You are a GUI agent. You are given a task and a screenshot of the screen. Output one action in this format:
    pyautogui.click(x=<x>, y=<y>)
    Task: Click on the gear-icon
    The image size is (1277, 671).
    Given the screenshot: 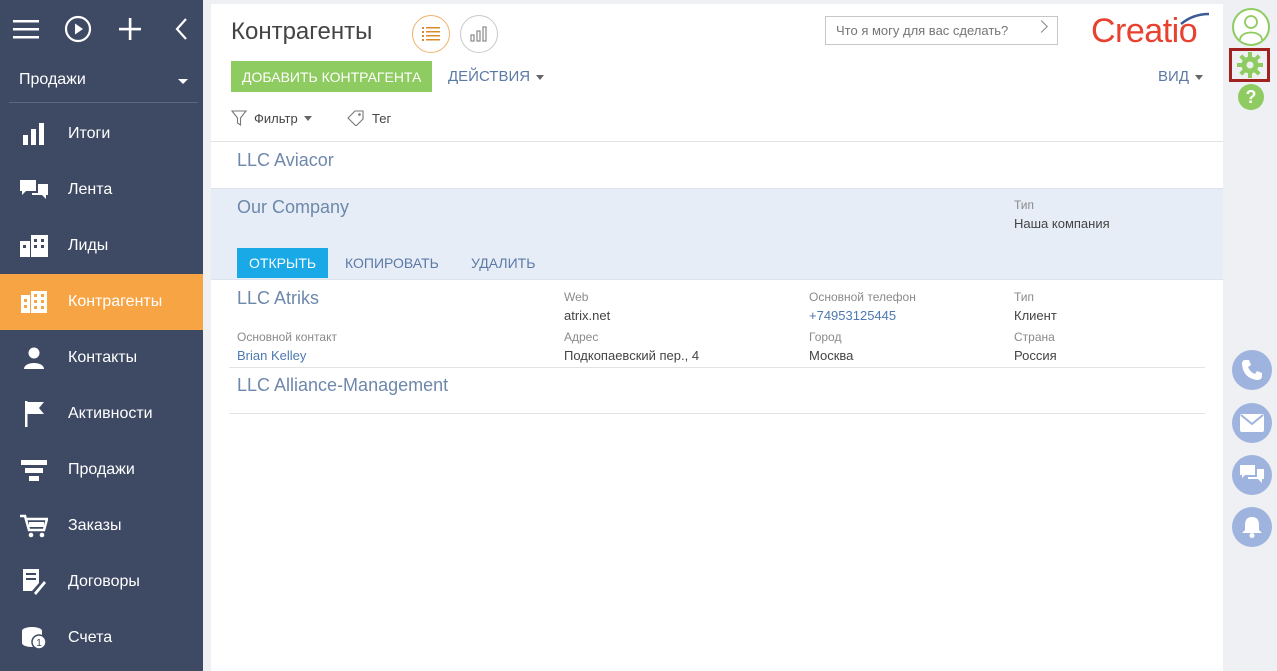 What is the action you would take?
    pyautogui.click(x=1249, y=65)
    